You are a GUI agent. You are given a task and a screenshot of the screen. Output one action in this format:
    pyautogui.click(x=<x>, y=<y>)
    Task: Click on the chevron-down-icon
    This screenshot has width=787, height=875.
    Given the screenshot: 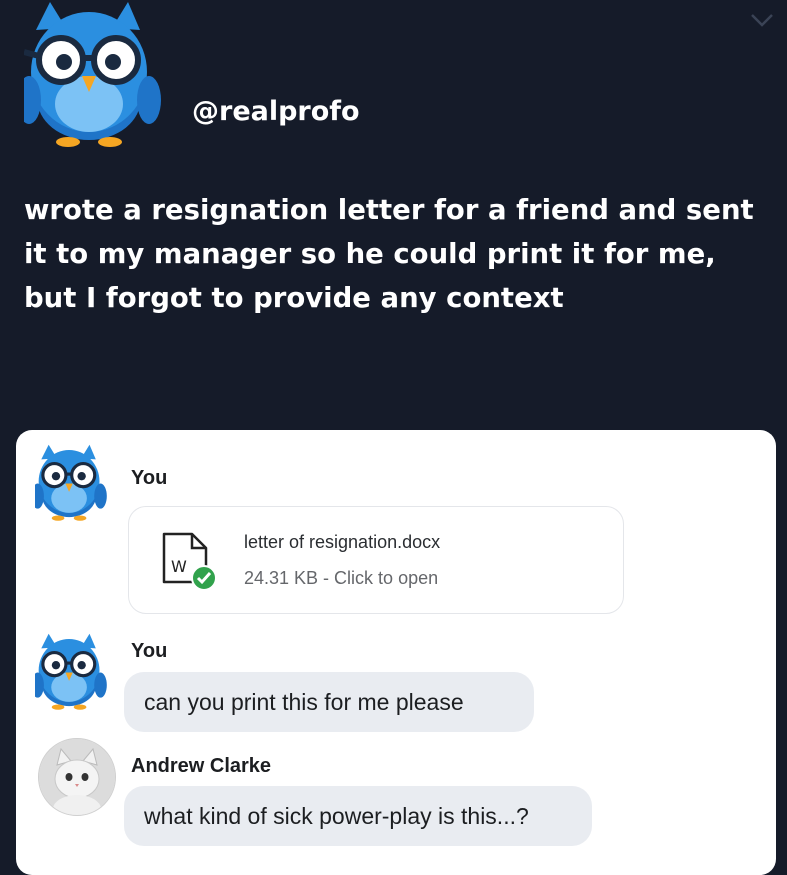 What is the action you would take?
    pyautogui.click(x=762, y=20)
    